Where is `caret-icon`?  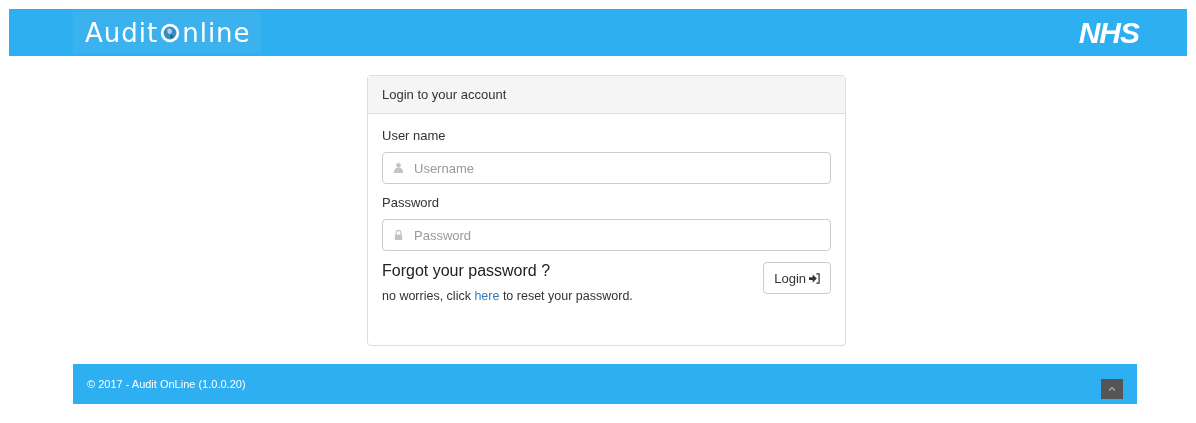 caret-icon is located at coordinates (1112, 389).